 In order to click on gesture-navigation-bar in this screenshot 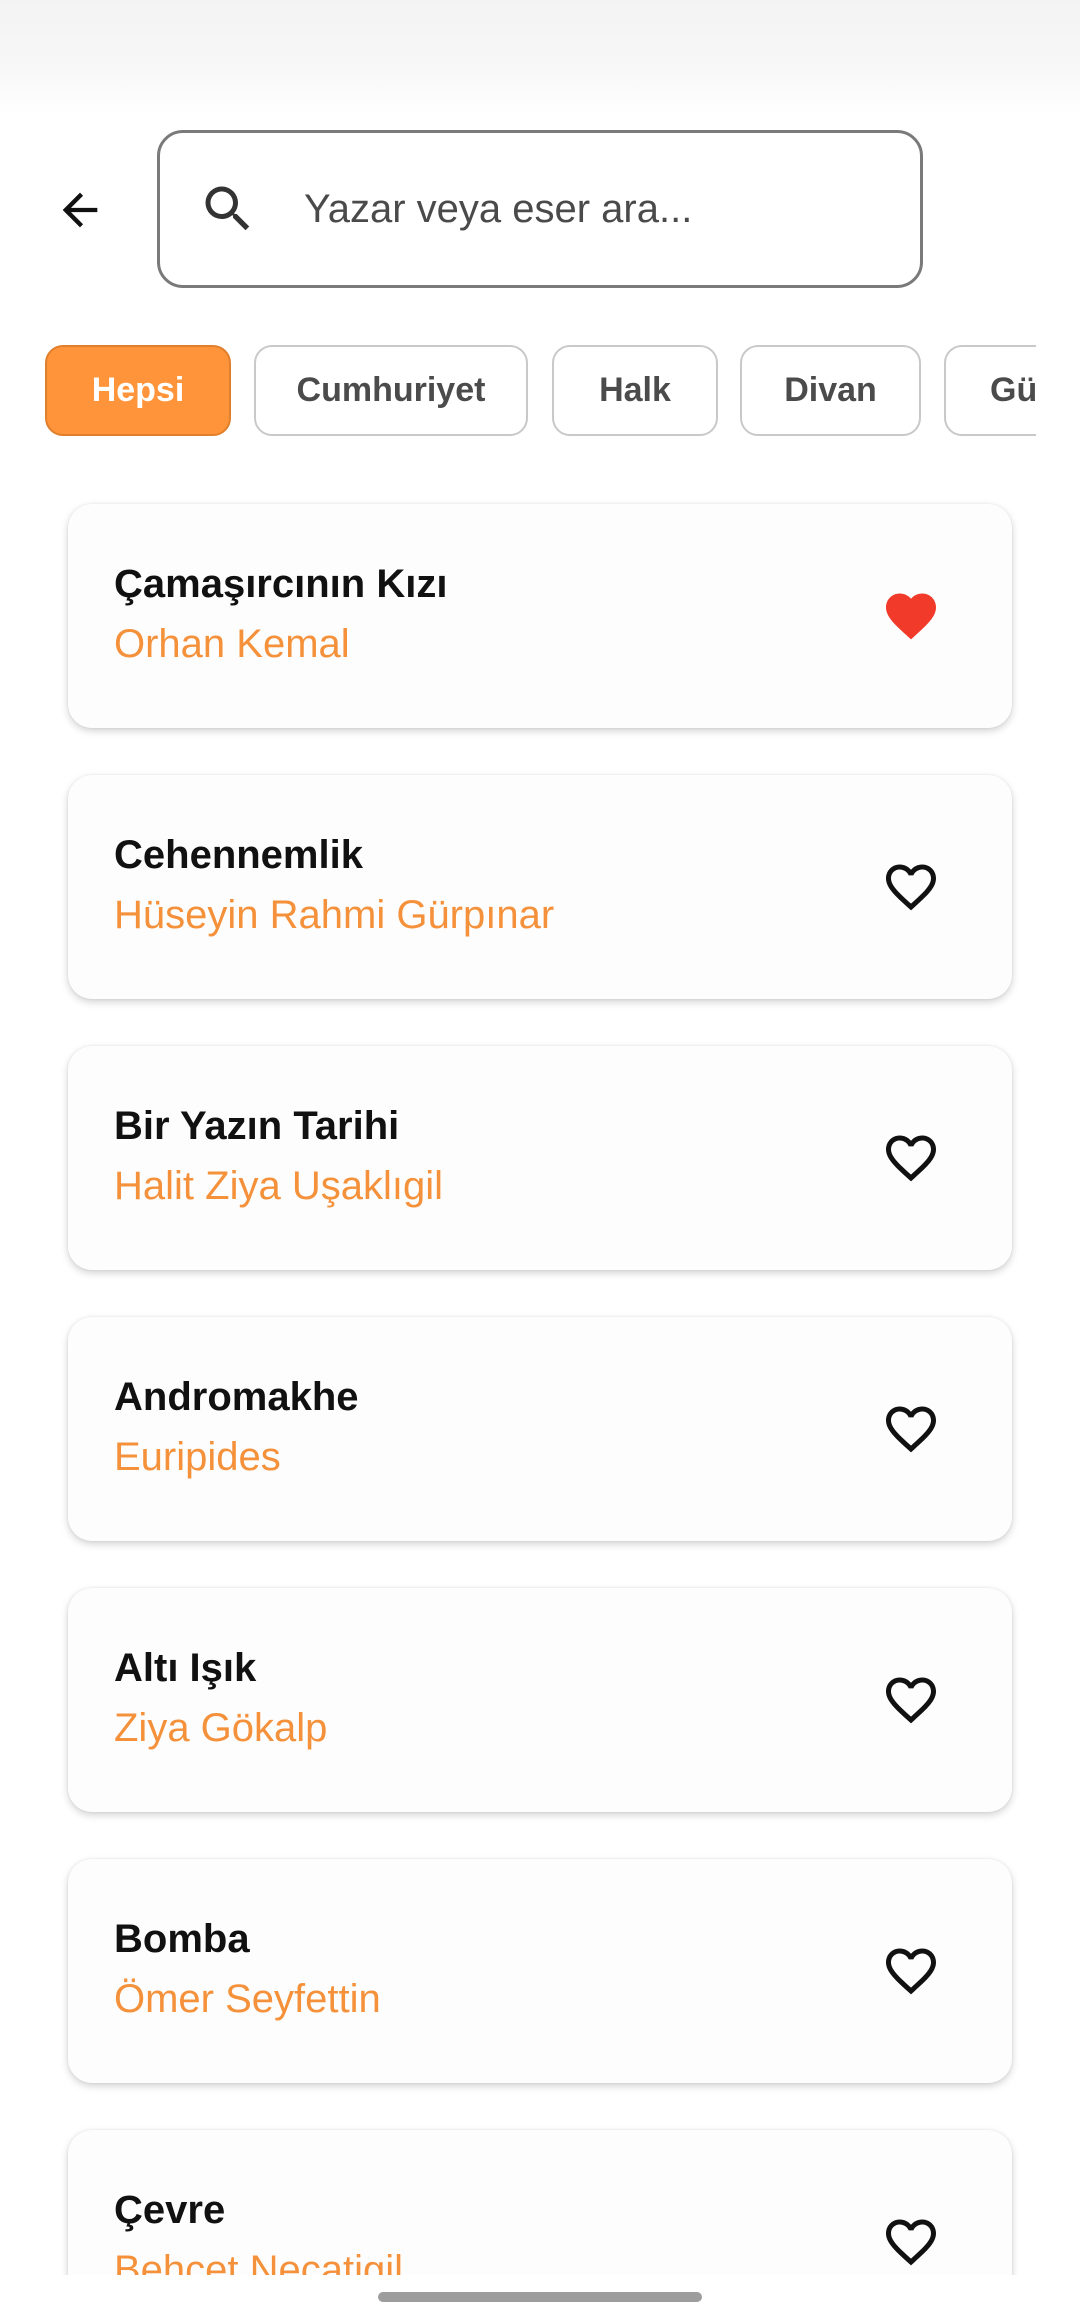, I will do `click(540, 2297)`.